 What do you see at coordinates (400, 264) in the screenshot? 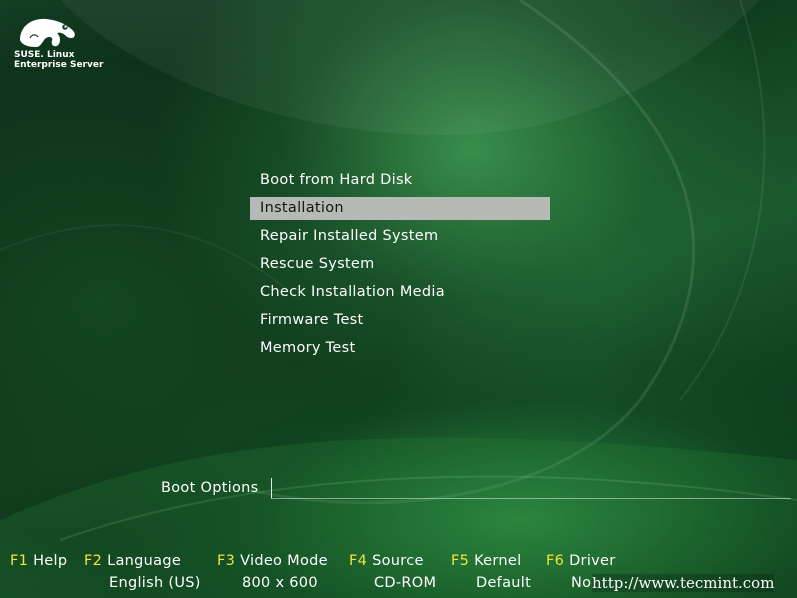
I see `menu-item-rescue-system: Rescue System` at bounding box center [400, 264].